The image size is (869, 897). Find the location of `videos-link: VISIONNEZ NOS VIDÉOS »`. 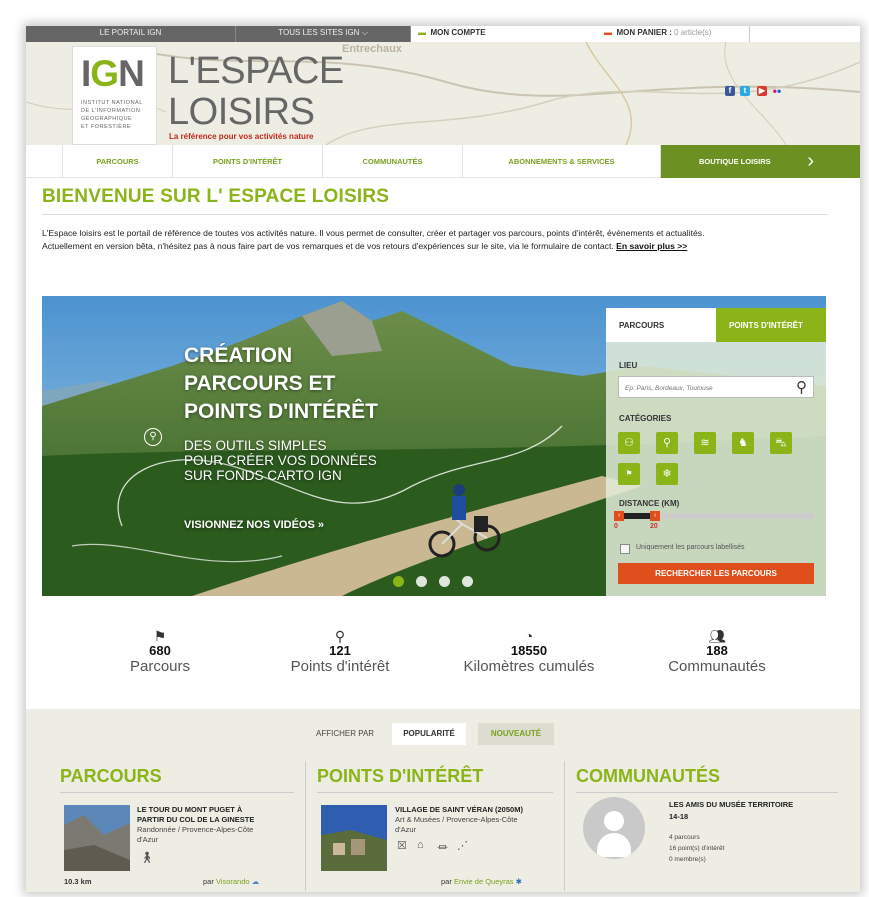

videos-link: VISIONNEZ NOS VIDÉOS » is located at coordinates (254, 525).